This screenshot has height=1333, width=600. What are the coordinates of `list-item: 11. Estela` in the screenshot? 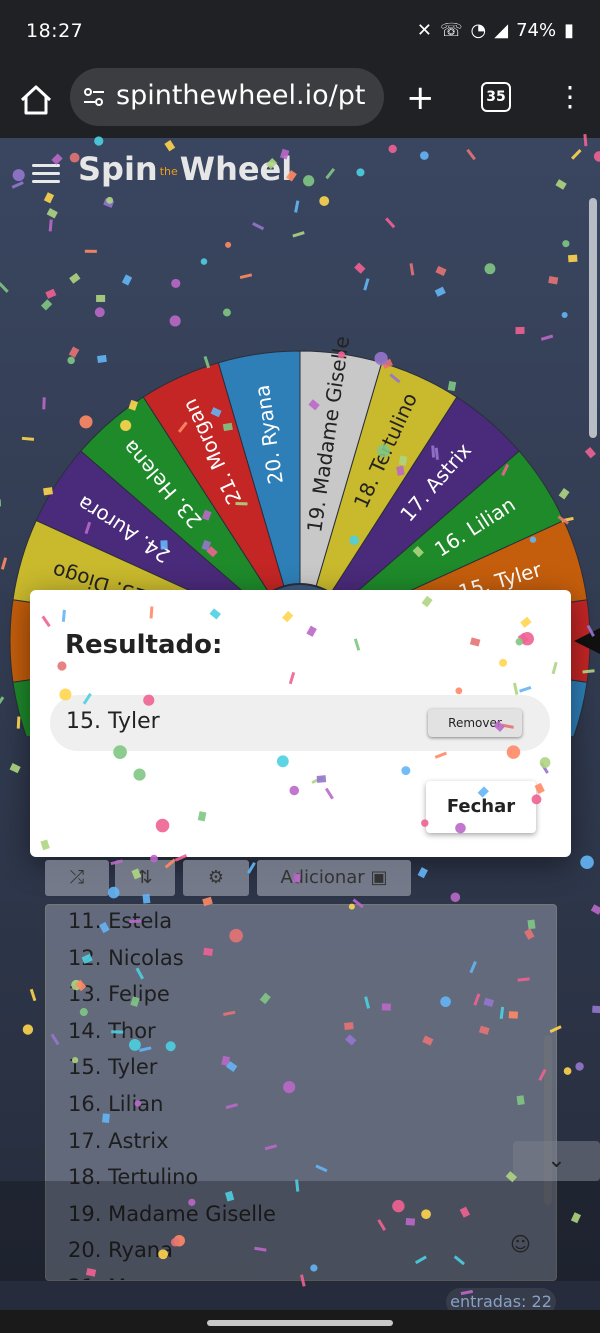 It's located at (120, 921).